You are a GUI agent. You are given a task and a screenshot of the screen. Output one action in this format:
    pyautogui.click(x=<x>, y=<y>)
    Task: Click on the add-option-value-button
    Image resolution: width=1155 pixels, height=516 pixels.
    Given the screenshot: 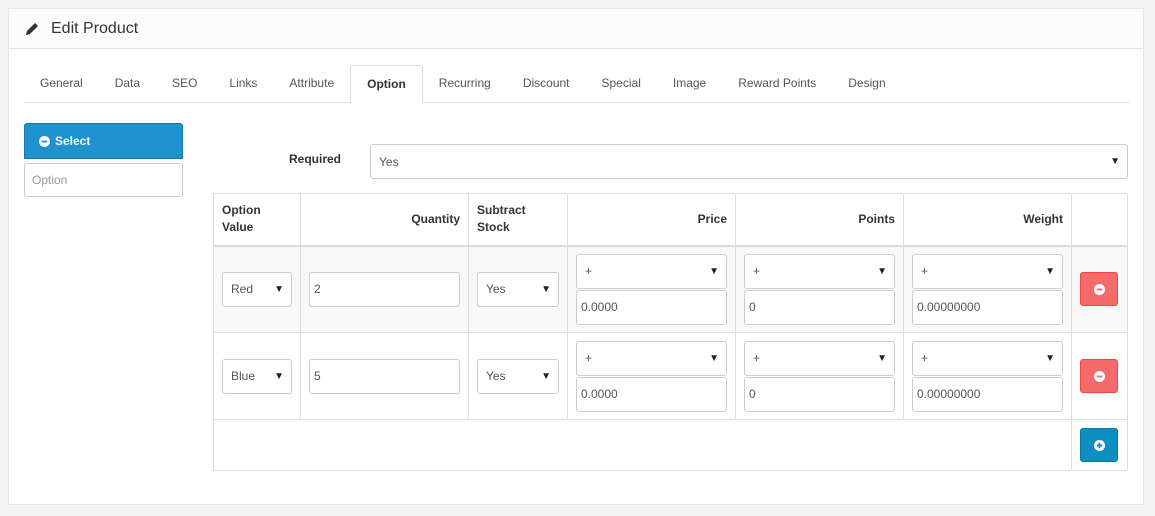 What is the action you would take?
    pyautogui.click(x=1099, y=445)
    